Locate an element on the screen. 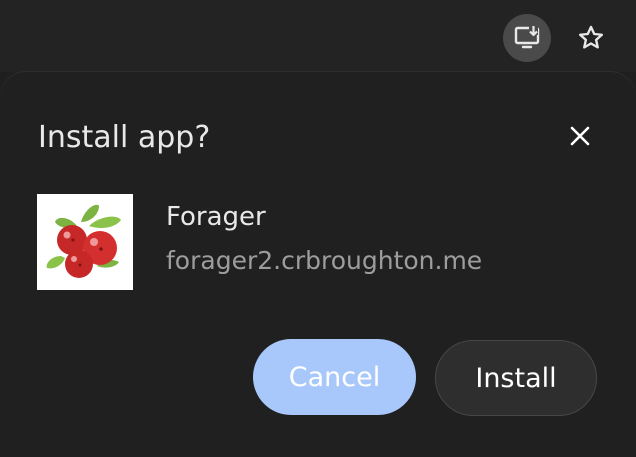 Image resolution: width=636 pixels, height=457 pixels. dialog-title: Install app? is located at coordinates (124, 137).